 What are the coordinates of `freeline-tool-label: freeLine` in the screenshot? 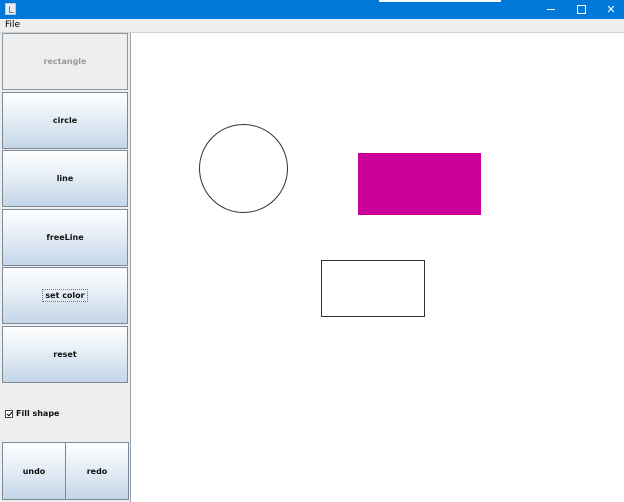 It's located at (65, 237).